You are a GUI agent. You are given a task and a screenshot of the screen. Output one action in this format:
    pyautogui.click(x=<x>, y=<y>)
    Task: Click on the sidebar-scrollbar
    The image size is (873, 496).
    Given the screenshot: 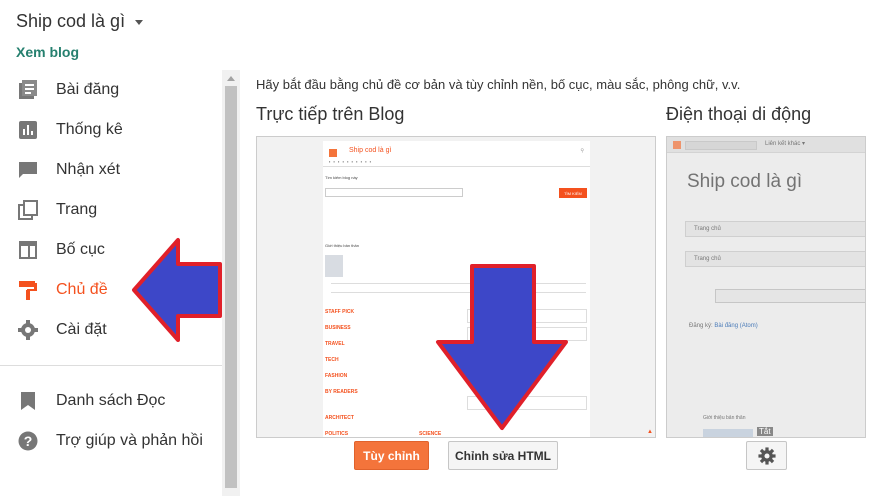 What is the action you would take?
    pyautogui.click(x=231, y=283)
    